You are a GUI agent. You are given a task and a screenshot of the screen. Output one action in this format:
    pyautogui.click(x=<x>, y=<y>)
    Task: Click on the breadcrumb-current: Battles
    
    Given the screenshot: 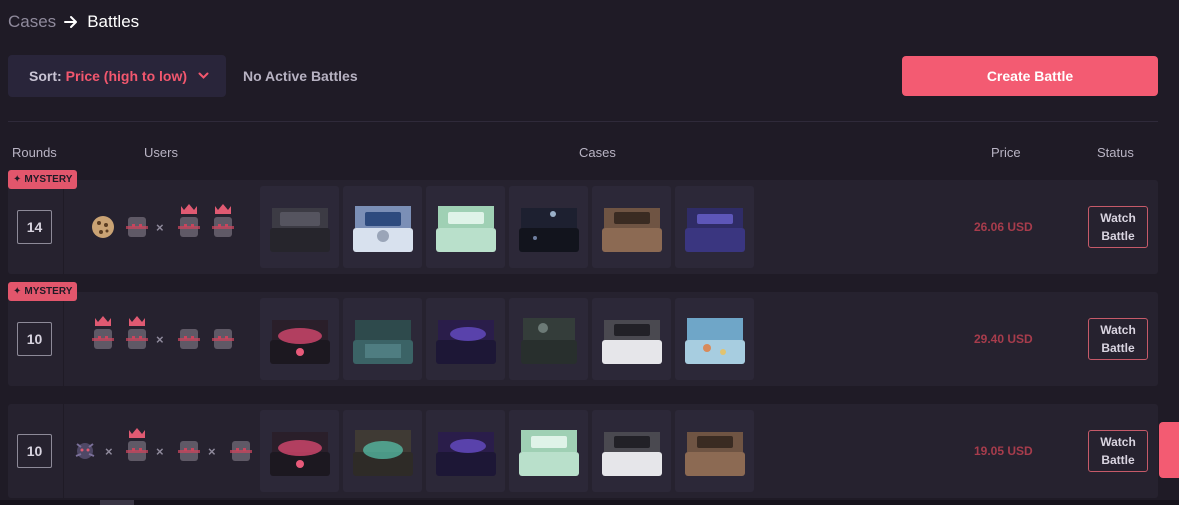 What is the action you would take?
    pyautogui.click(x=113, y=21)
    